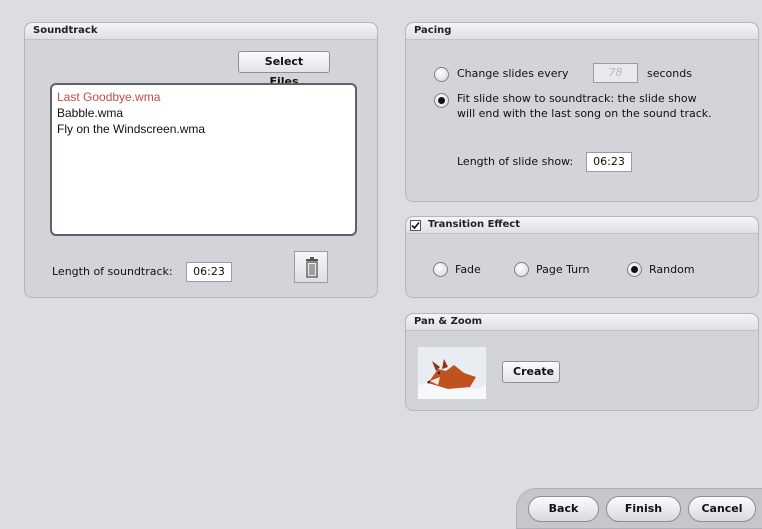 Image resolution: width=762 pixels, height=529 pixels. What do you see at coordinates (203, 97) in the screenshot?
I see `file-list-item: Last Goodbye.wma` at bounding box center [203, 97].